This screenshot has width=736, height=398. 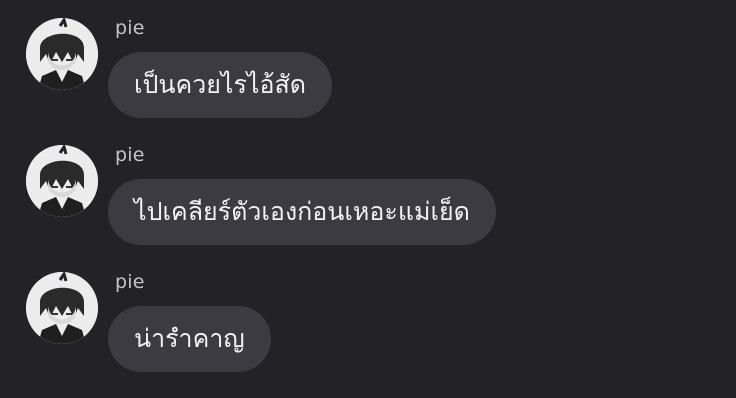 What do you see at coordinates (189, 339) in the screenshot?
I see `message-bubble: น่ารำคาญ` at bounding box center [189, 339].